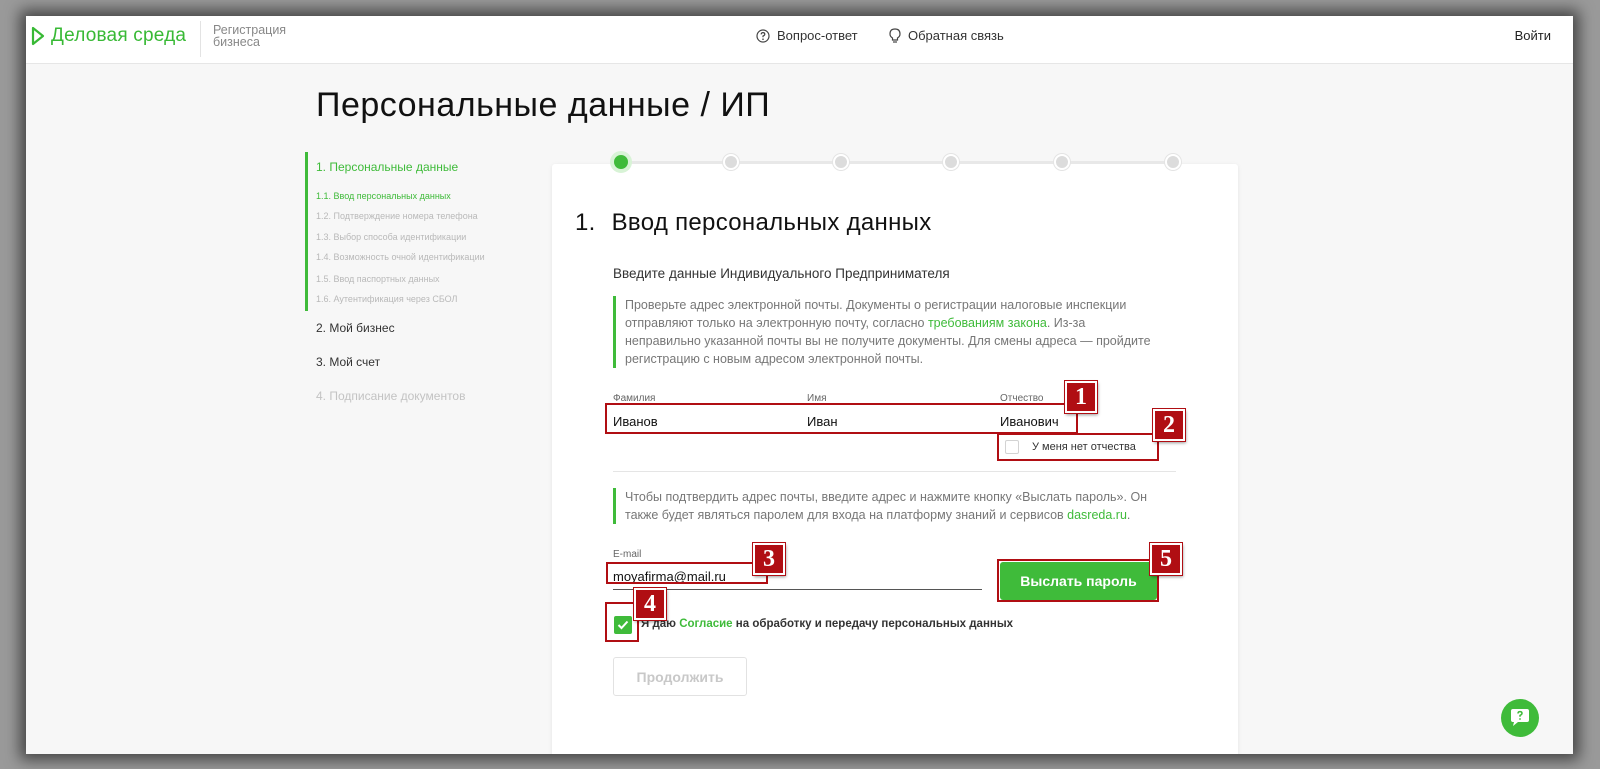 The width and height of the screenshot is (1600, 769). Describe the element at coordinates (387, 299) in the screenshot. I see `sidebar-substep: 1.6. Аутентификация через СБОЛ` at that location.